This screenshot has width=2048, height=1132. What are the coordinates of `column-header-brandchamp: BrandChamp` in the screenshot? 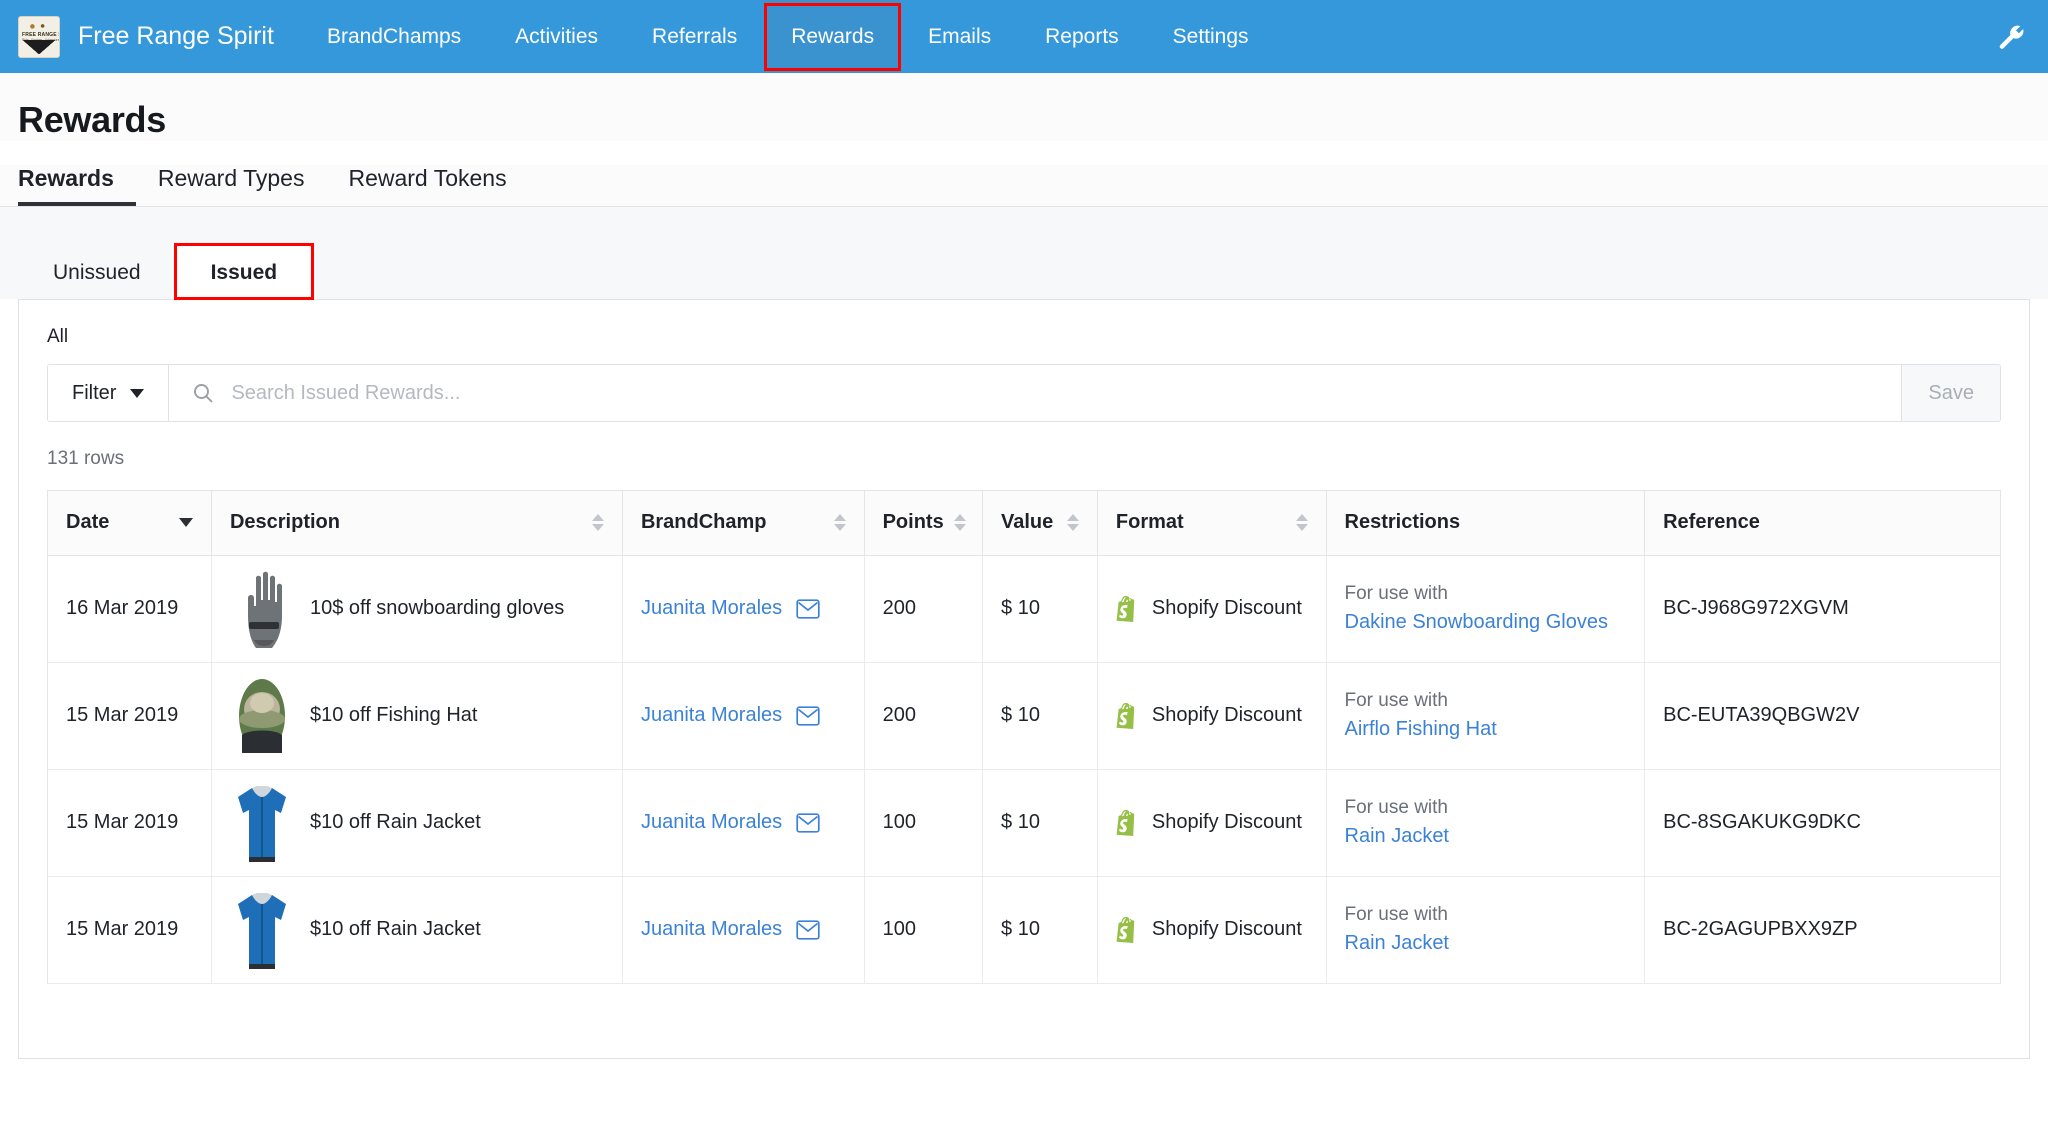 It's located at (743, 523).